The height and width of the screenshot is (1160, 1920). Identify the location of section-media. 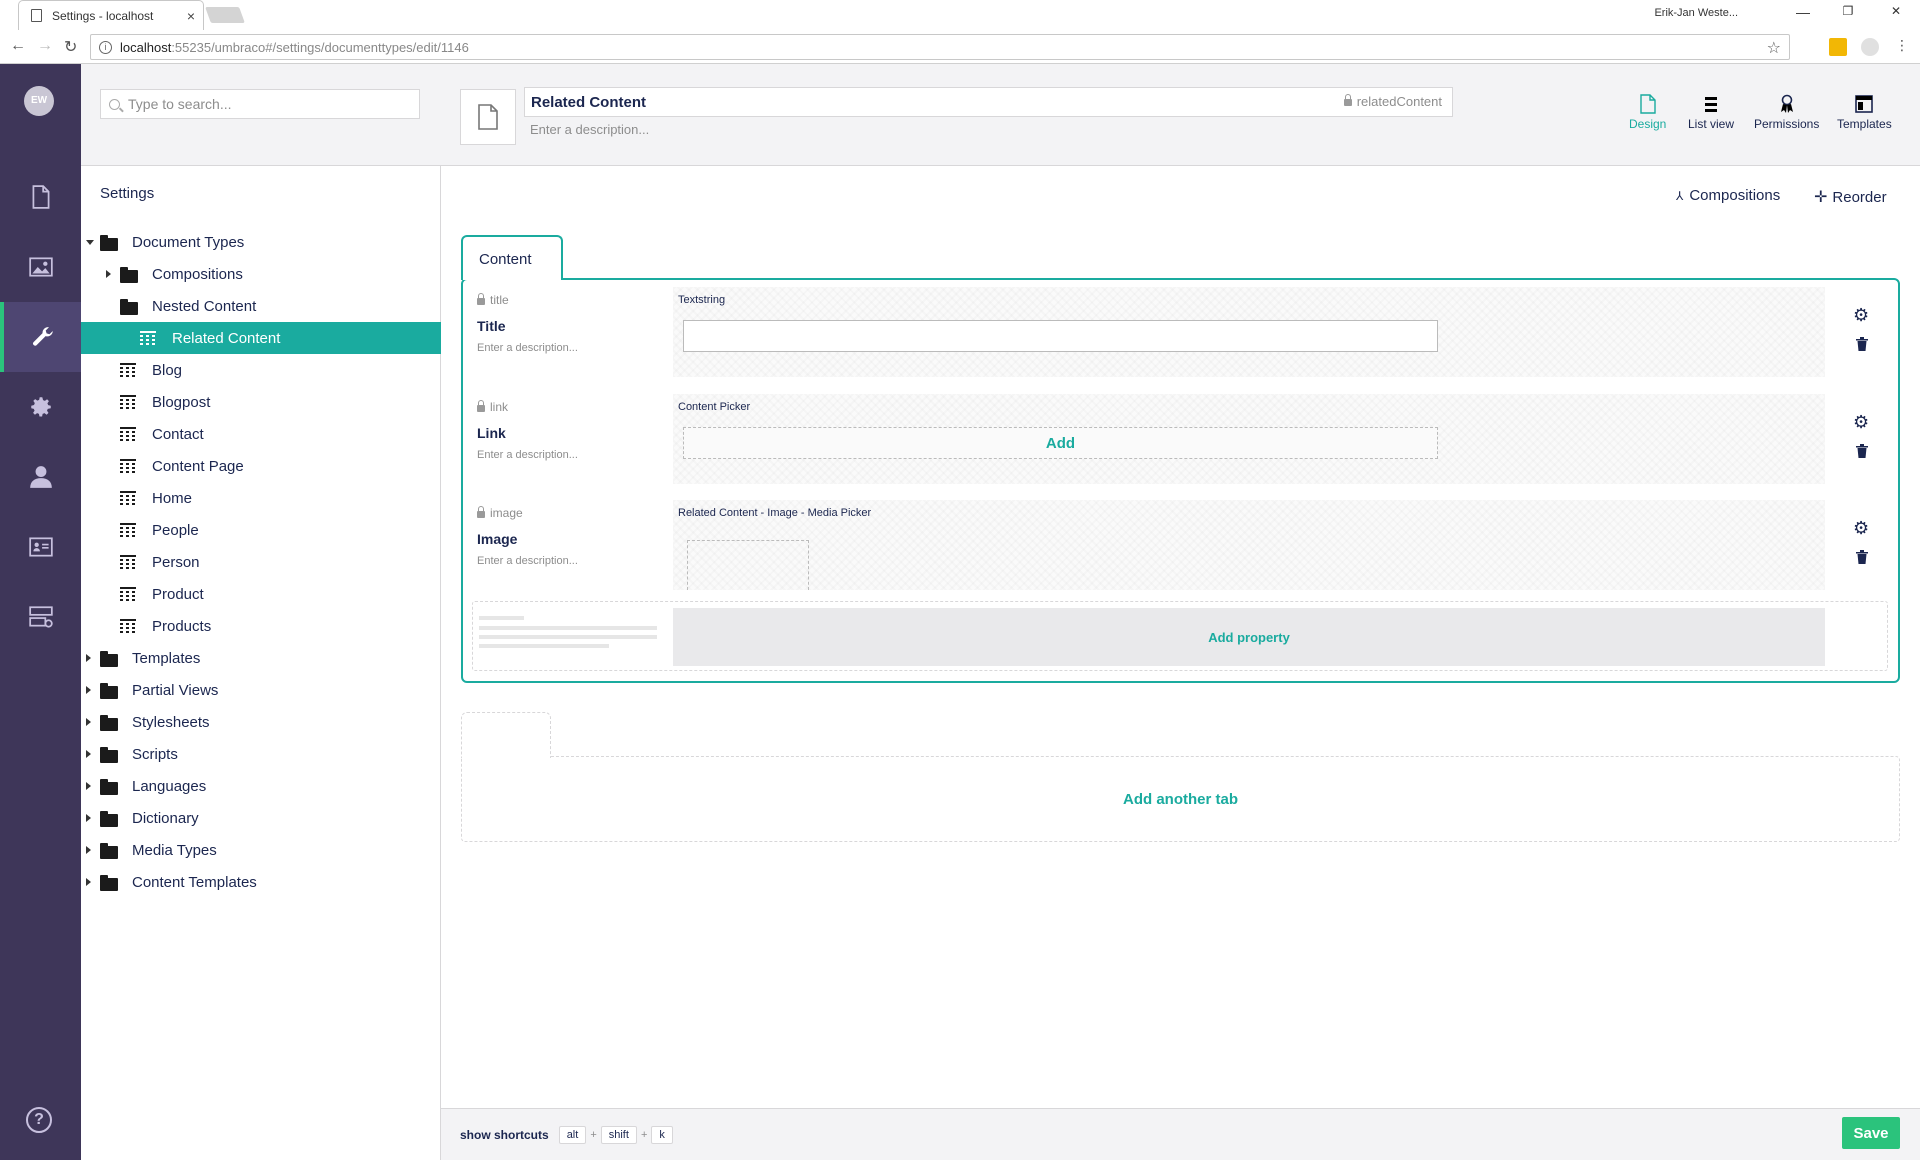
(40, 267).